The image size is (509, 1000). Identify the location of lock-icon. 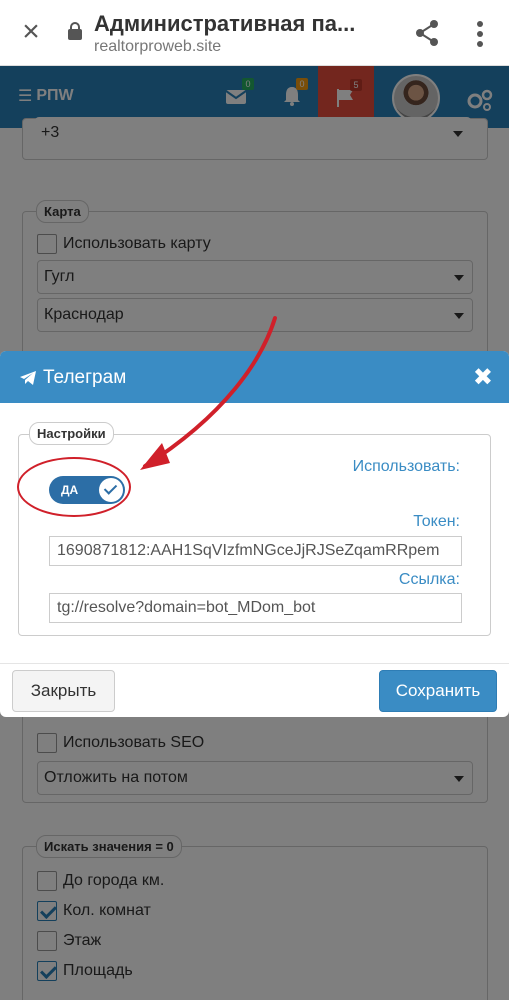
(75, 31).